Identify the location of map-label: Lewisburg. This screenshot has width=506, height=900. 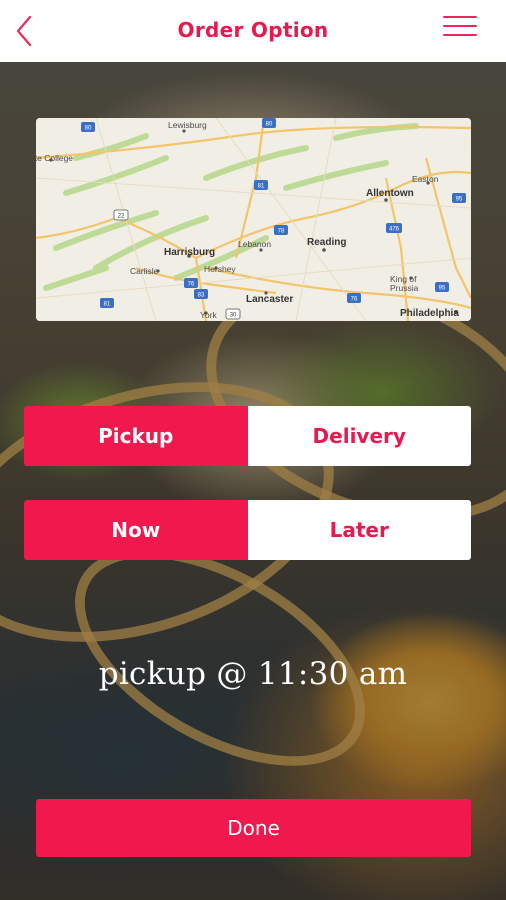
(187, 125).